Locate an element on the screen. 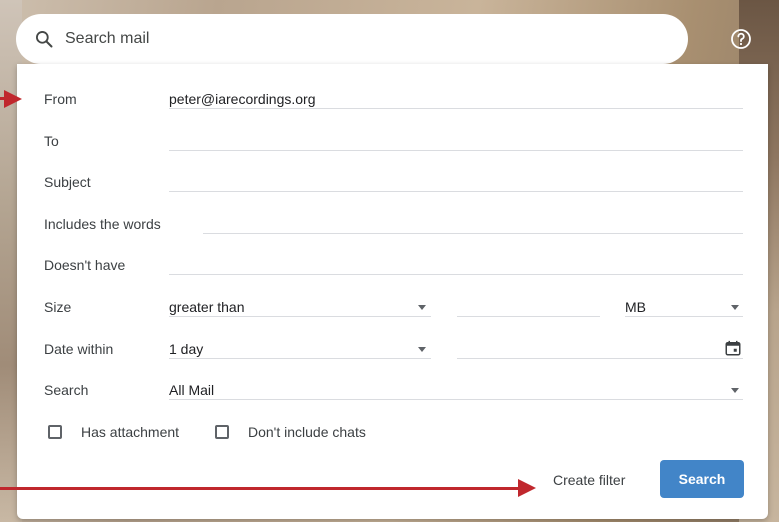 This screenshot has width=779, height=522. search-bar: Search mail is located at coordinates (352, 39).